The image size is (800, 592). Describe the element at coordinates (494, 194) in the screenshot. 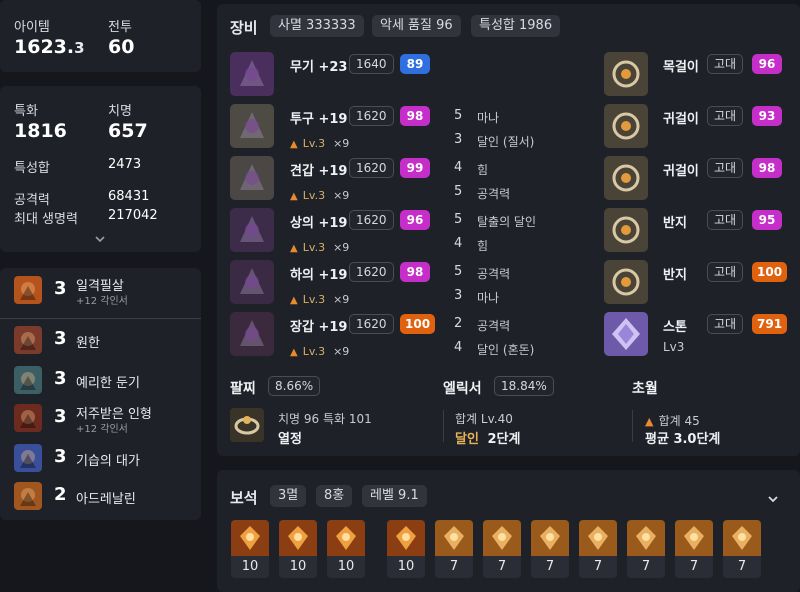

I see `armor-stat2-name: 공격력` at that location.